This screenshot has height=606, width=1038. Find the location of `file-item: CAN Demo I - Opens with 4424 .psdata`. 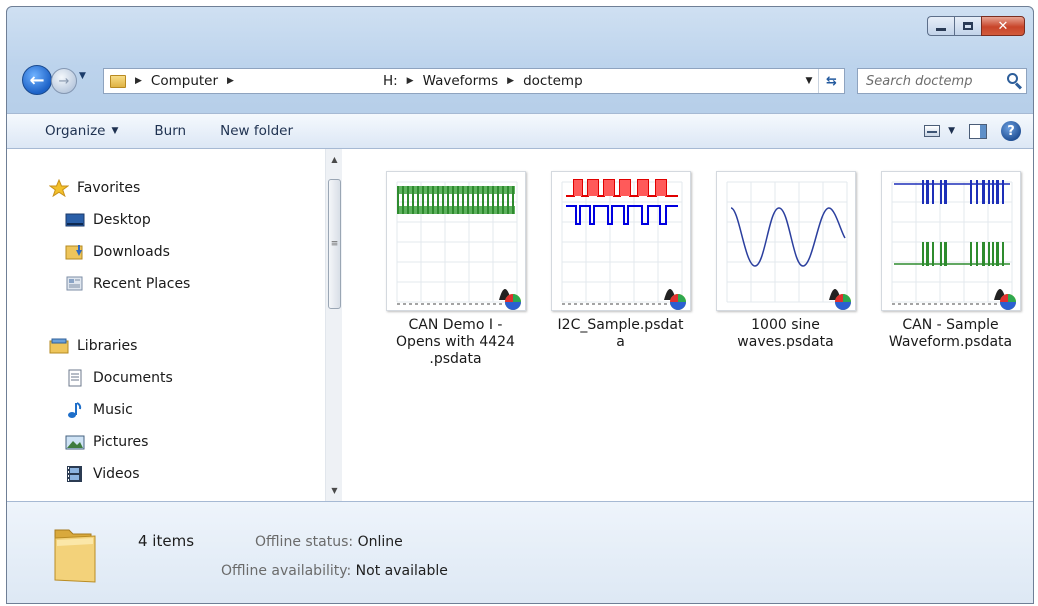

file-item: CAN Demo I - Opens with 4424 .psdata is located at coordinates (455, 269).